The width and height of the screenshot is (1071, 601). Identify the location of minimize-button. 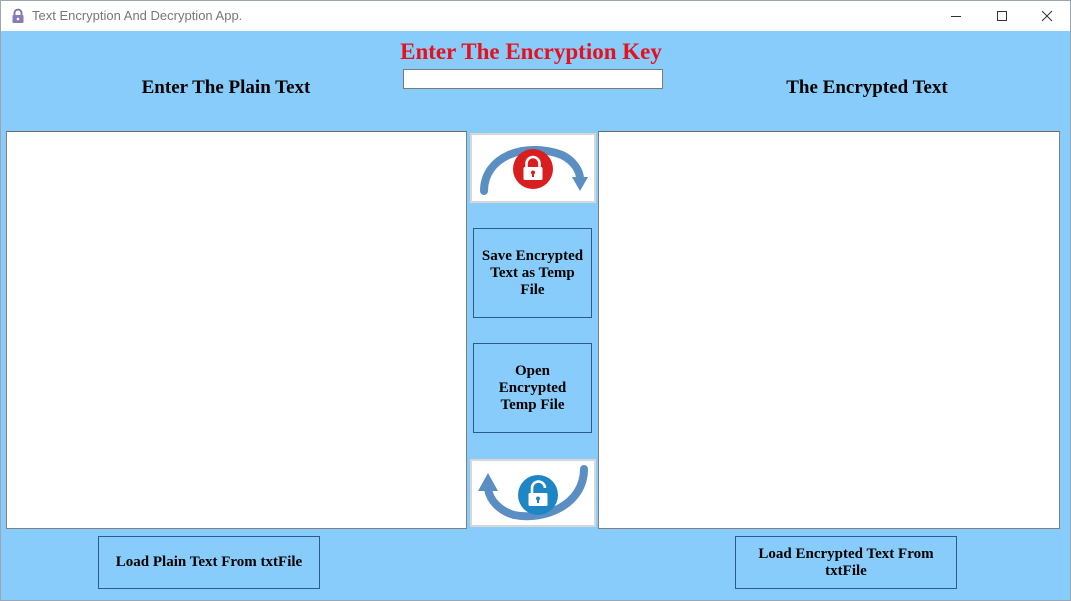
(956, 16).